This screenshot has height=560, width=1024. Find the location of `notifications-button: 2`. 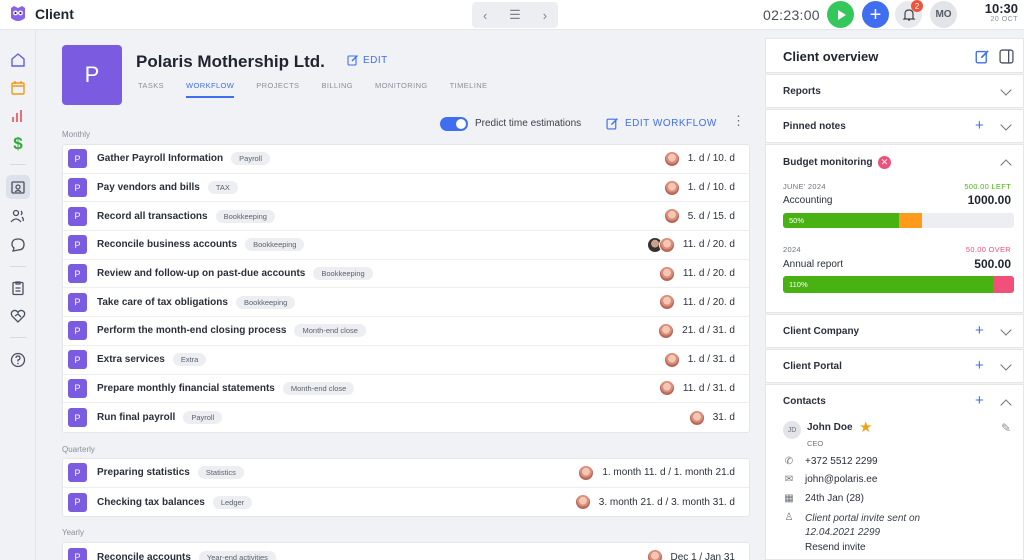

notifications-button: 2 is located at coordinates (909, 14).